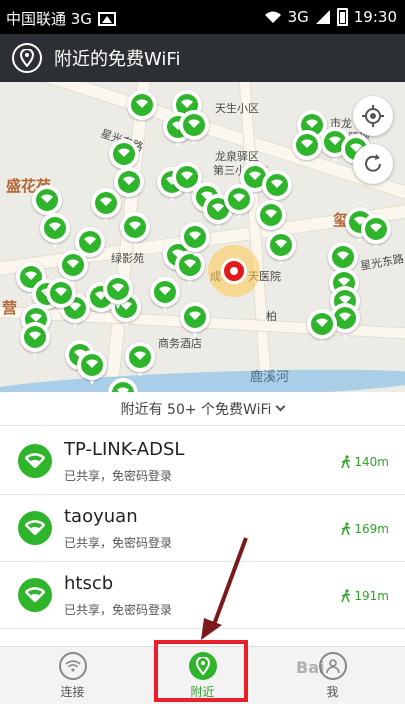  What do you see at coordinates (124, 449) in the screenshot?
I see `wifi-name: TP-LINK-ADSL` at bounding box center [124, 449].